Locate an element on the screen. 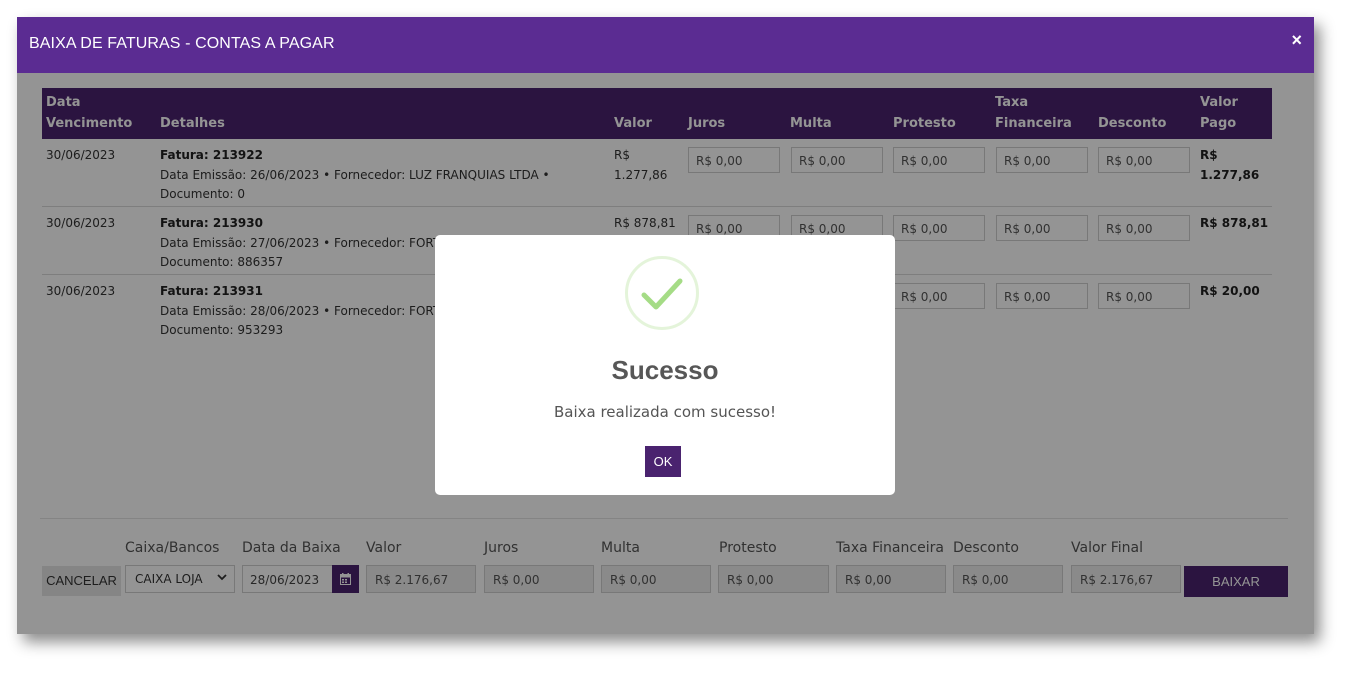 The width and height of the screenshot is (1362, 682). close-icon: × is located at coordinates (1296, 40).